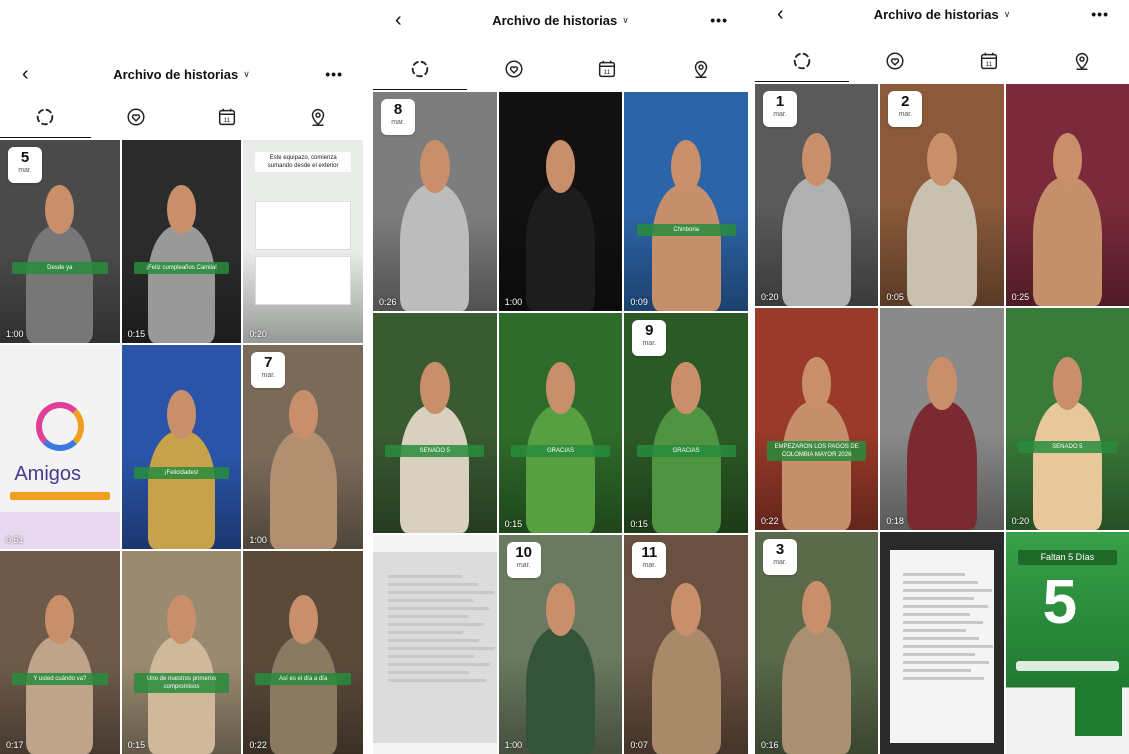  I want to click on story-caption: SENADO 5, so click(435, 450).